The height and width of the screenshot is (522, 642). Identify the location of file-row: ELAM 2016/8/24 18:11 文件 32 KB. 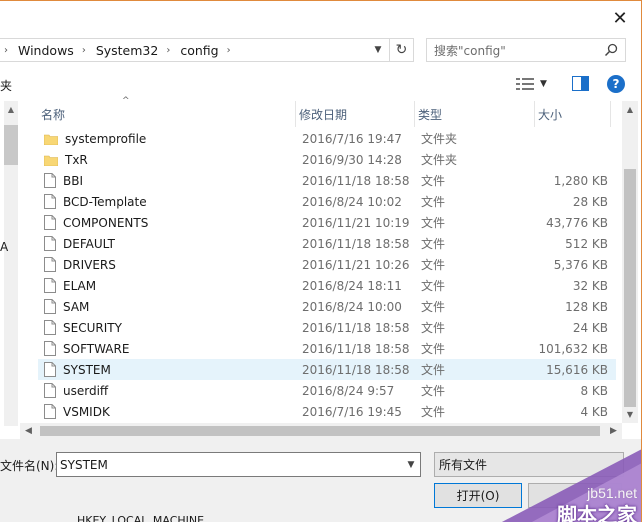
(327, 285).